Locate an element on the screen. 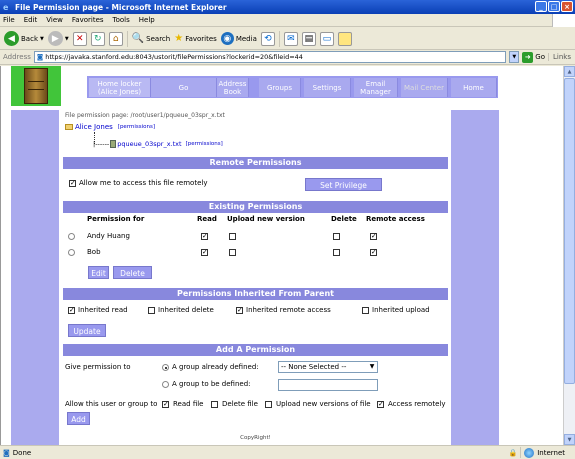 The image size is (575, 459). add-button: Add is located at coordinates (78, 418).